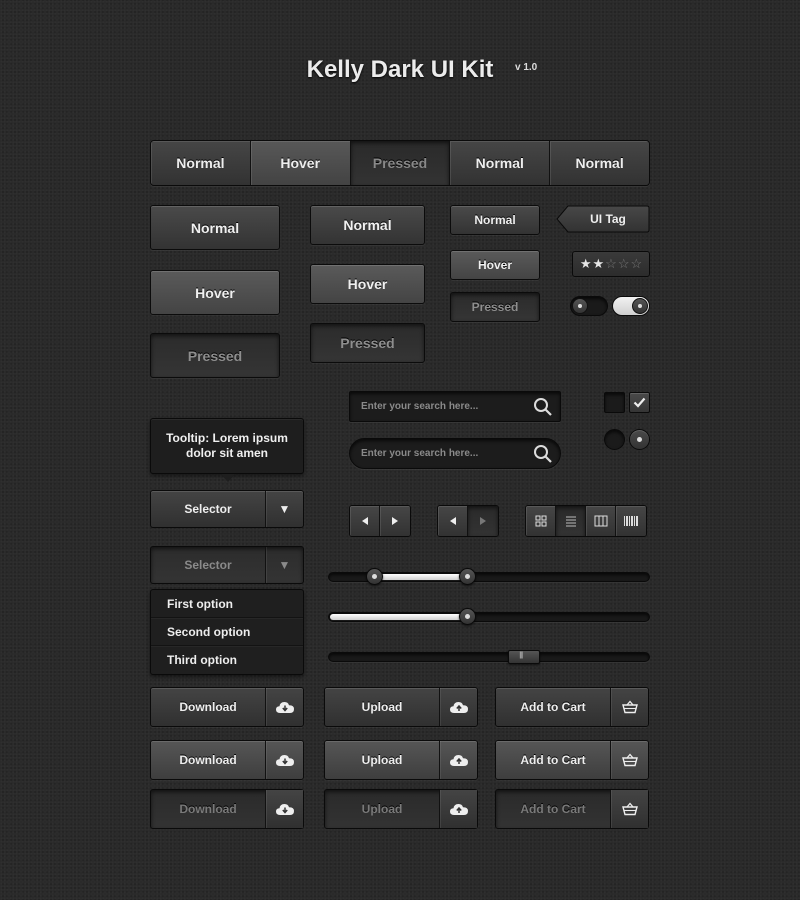  Describe the element at coordinates (639, 439) in the screenshot. I see `radio-checked` at that location.